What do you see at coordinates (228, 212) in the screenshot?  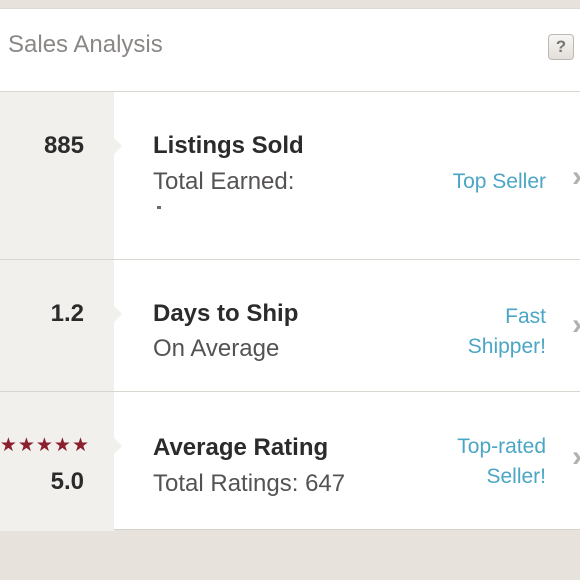 I see `redacted-amount` at bounding box center [228, 212].